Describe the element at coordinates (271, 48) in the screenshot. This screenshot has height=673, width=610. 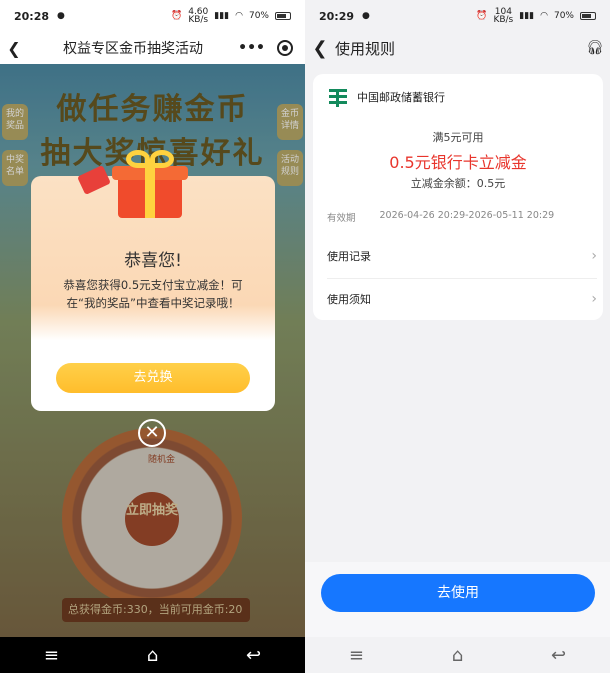
I see `capsule-menu: •••` at that location.